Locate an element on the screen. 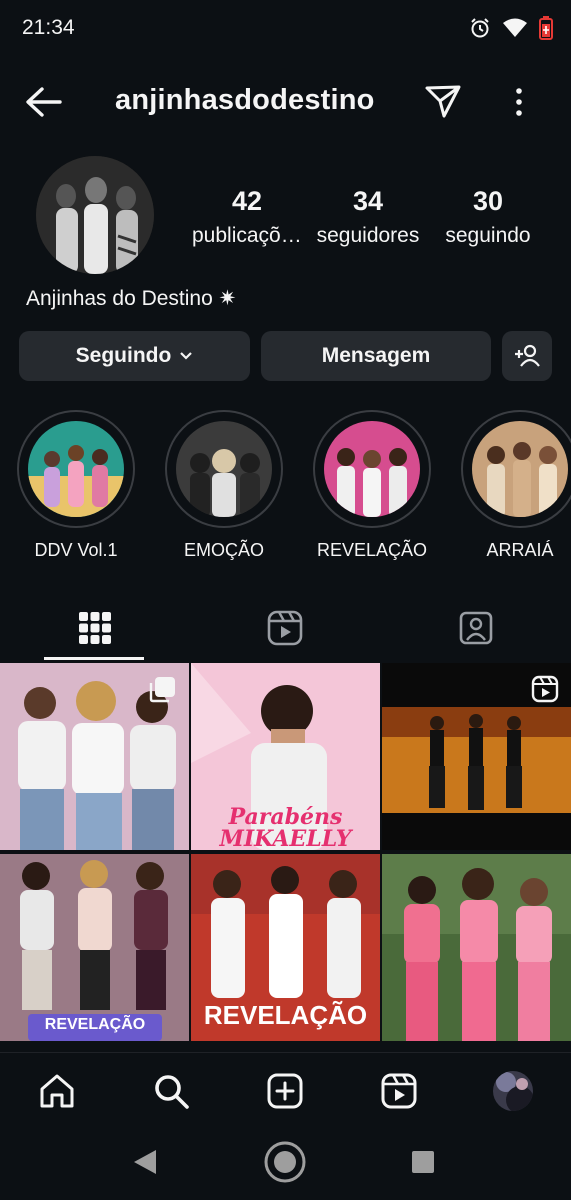 The image size is (571, 1200). send-message-button is located at coordinates (443, 101).